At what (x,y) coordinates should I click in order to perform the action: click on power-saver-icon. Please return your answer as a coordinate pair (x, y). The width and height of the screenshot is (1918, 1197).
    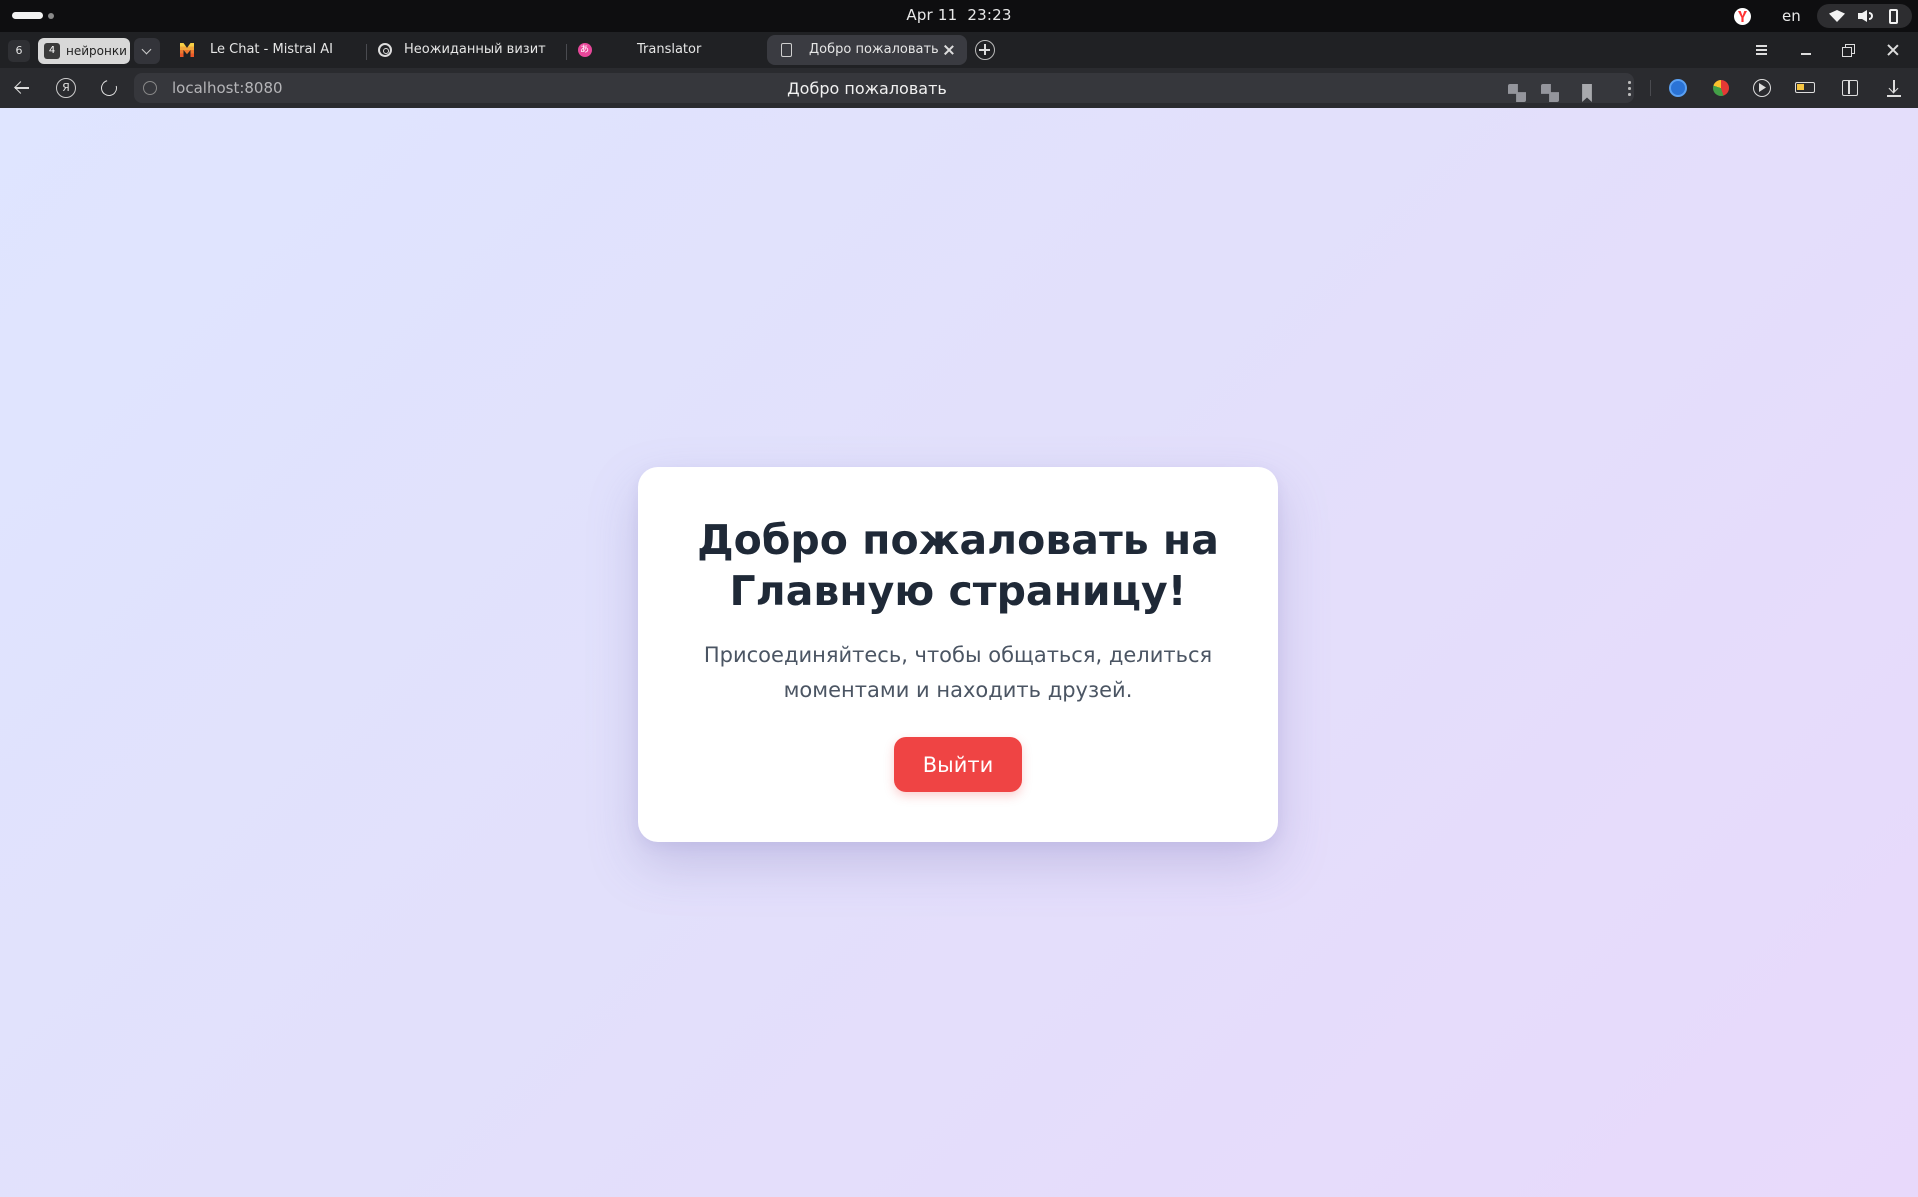
    Looking at the image, I should click on (1805, 87).